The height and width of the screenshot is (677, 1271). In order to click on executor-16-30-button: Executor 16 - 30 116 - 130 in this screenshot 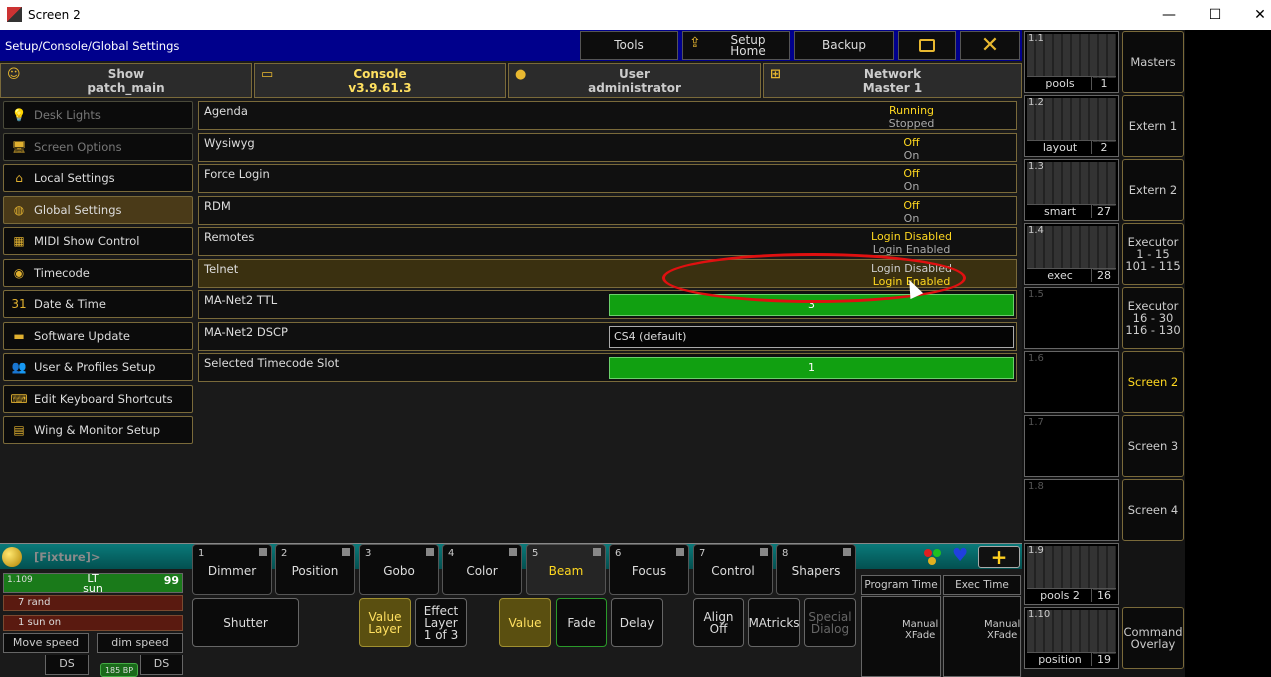, I will do `click(1153, 318)`.